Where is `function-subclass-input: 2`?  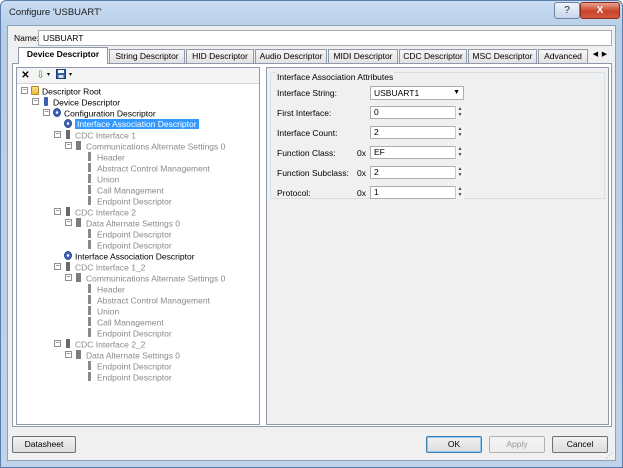 function-subclass-input: 2 is located at coordinates (417, 172).